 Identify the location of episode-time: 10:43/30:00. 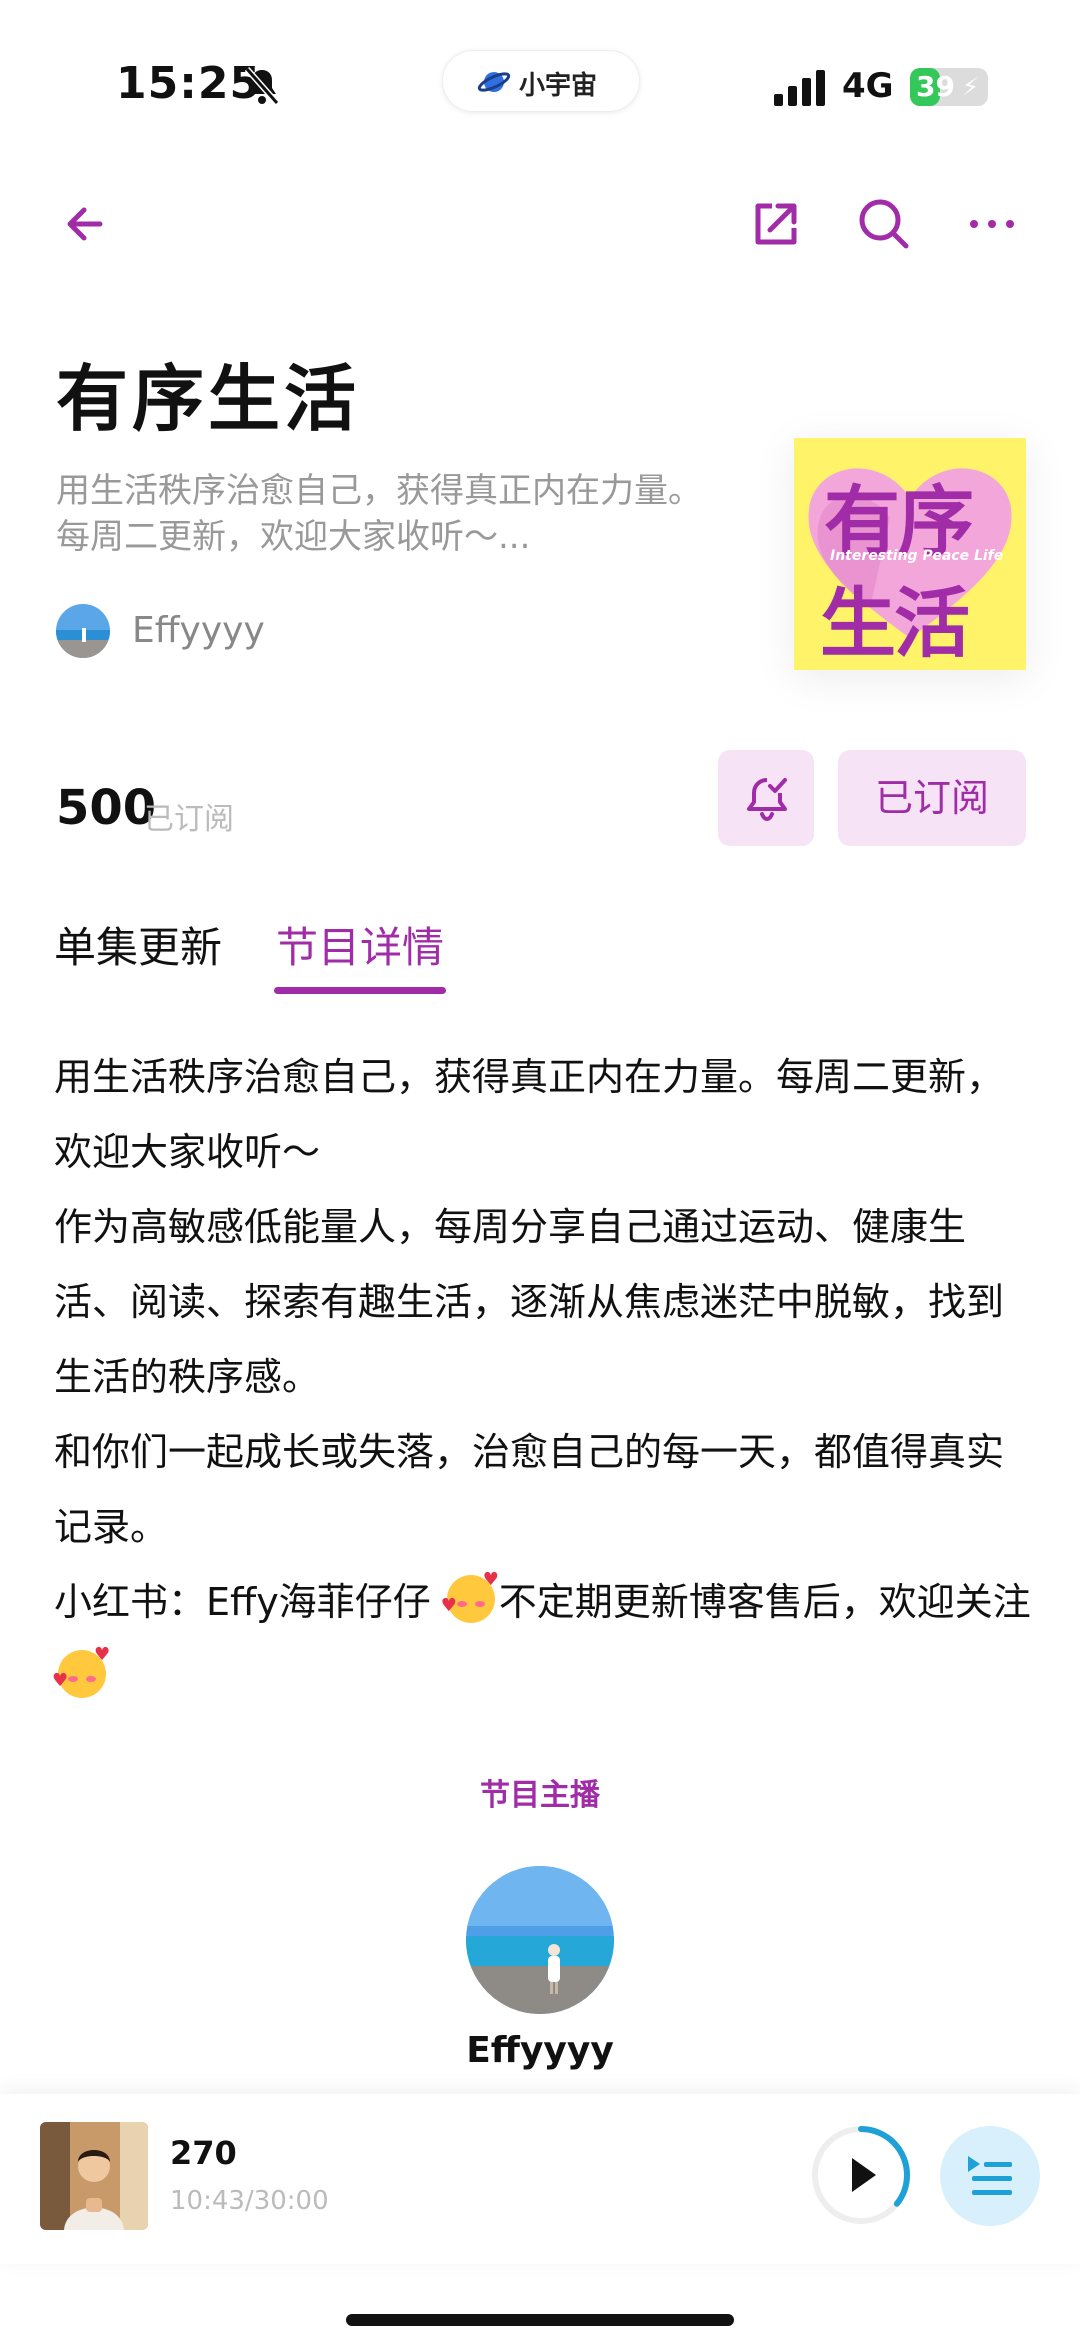
(249, 2201).